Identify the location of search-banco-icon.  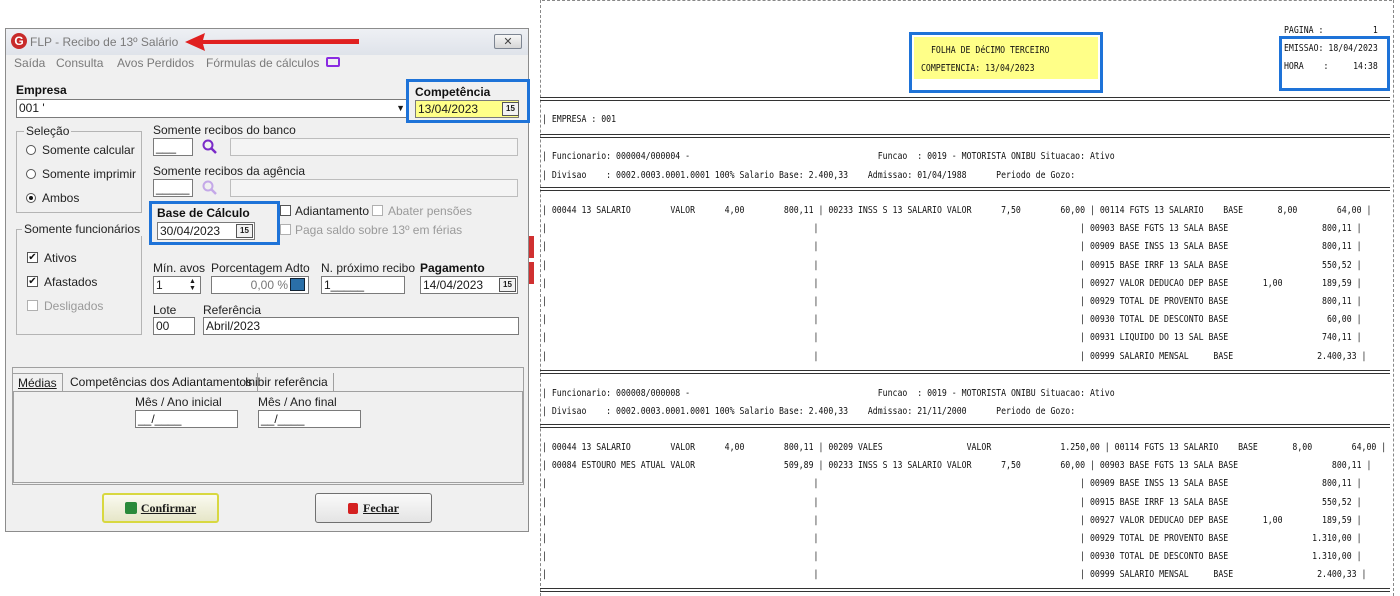
(210, 147).